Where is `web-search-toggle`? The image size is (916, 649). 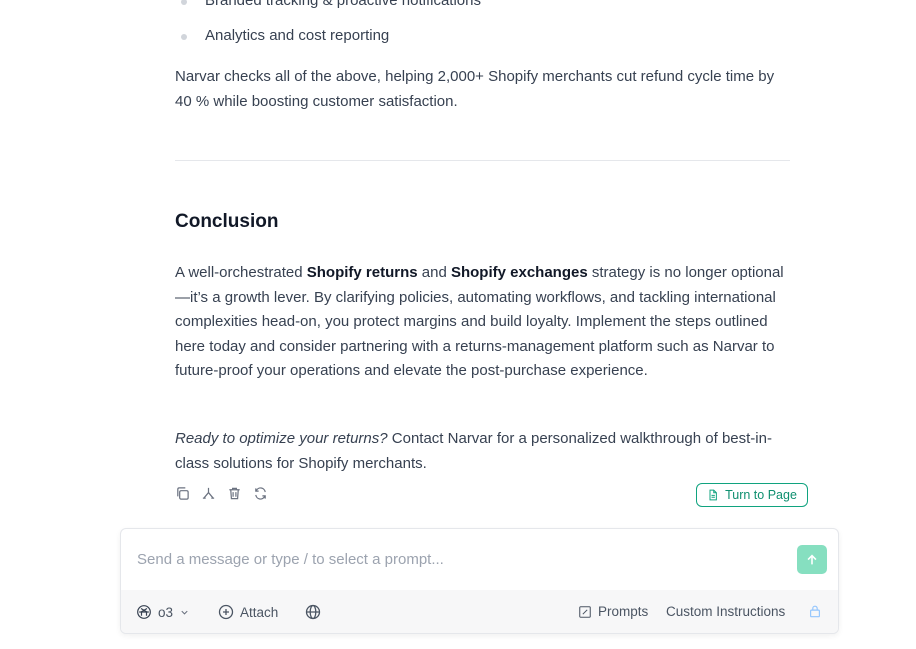 web-search-toggle is located at coordinates (313, 612).